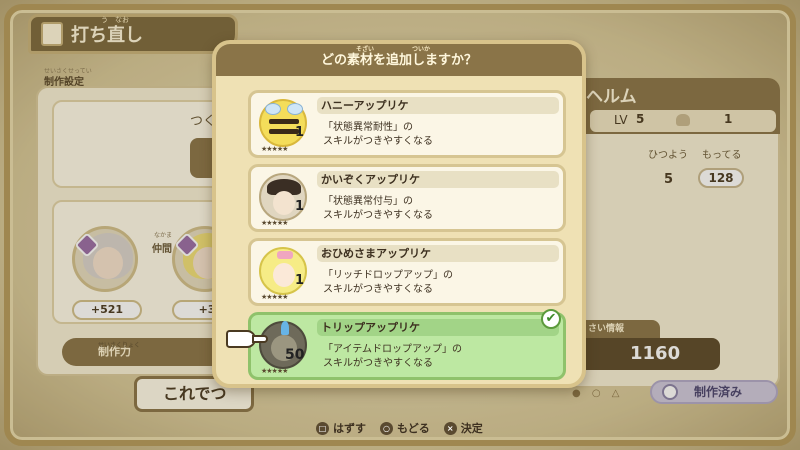  I want to click on document-icon, so click(52, 34).